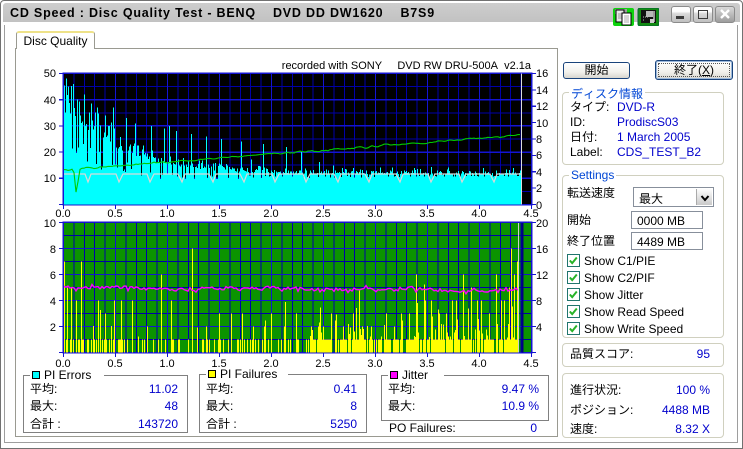  What do you see at coordinates (539, 206) in the screenshot?
I see `svg-text: 0` at bounding box center [539, 206].